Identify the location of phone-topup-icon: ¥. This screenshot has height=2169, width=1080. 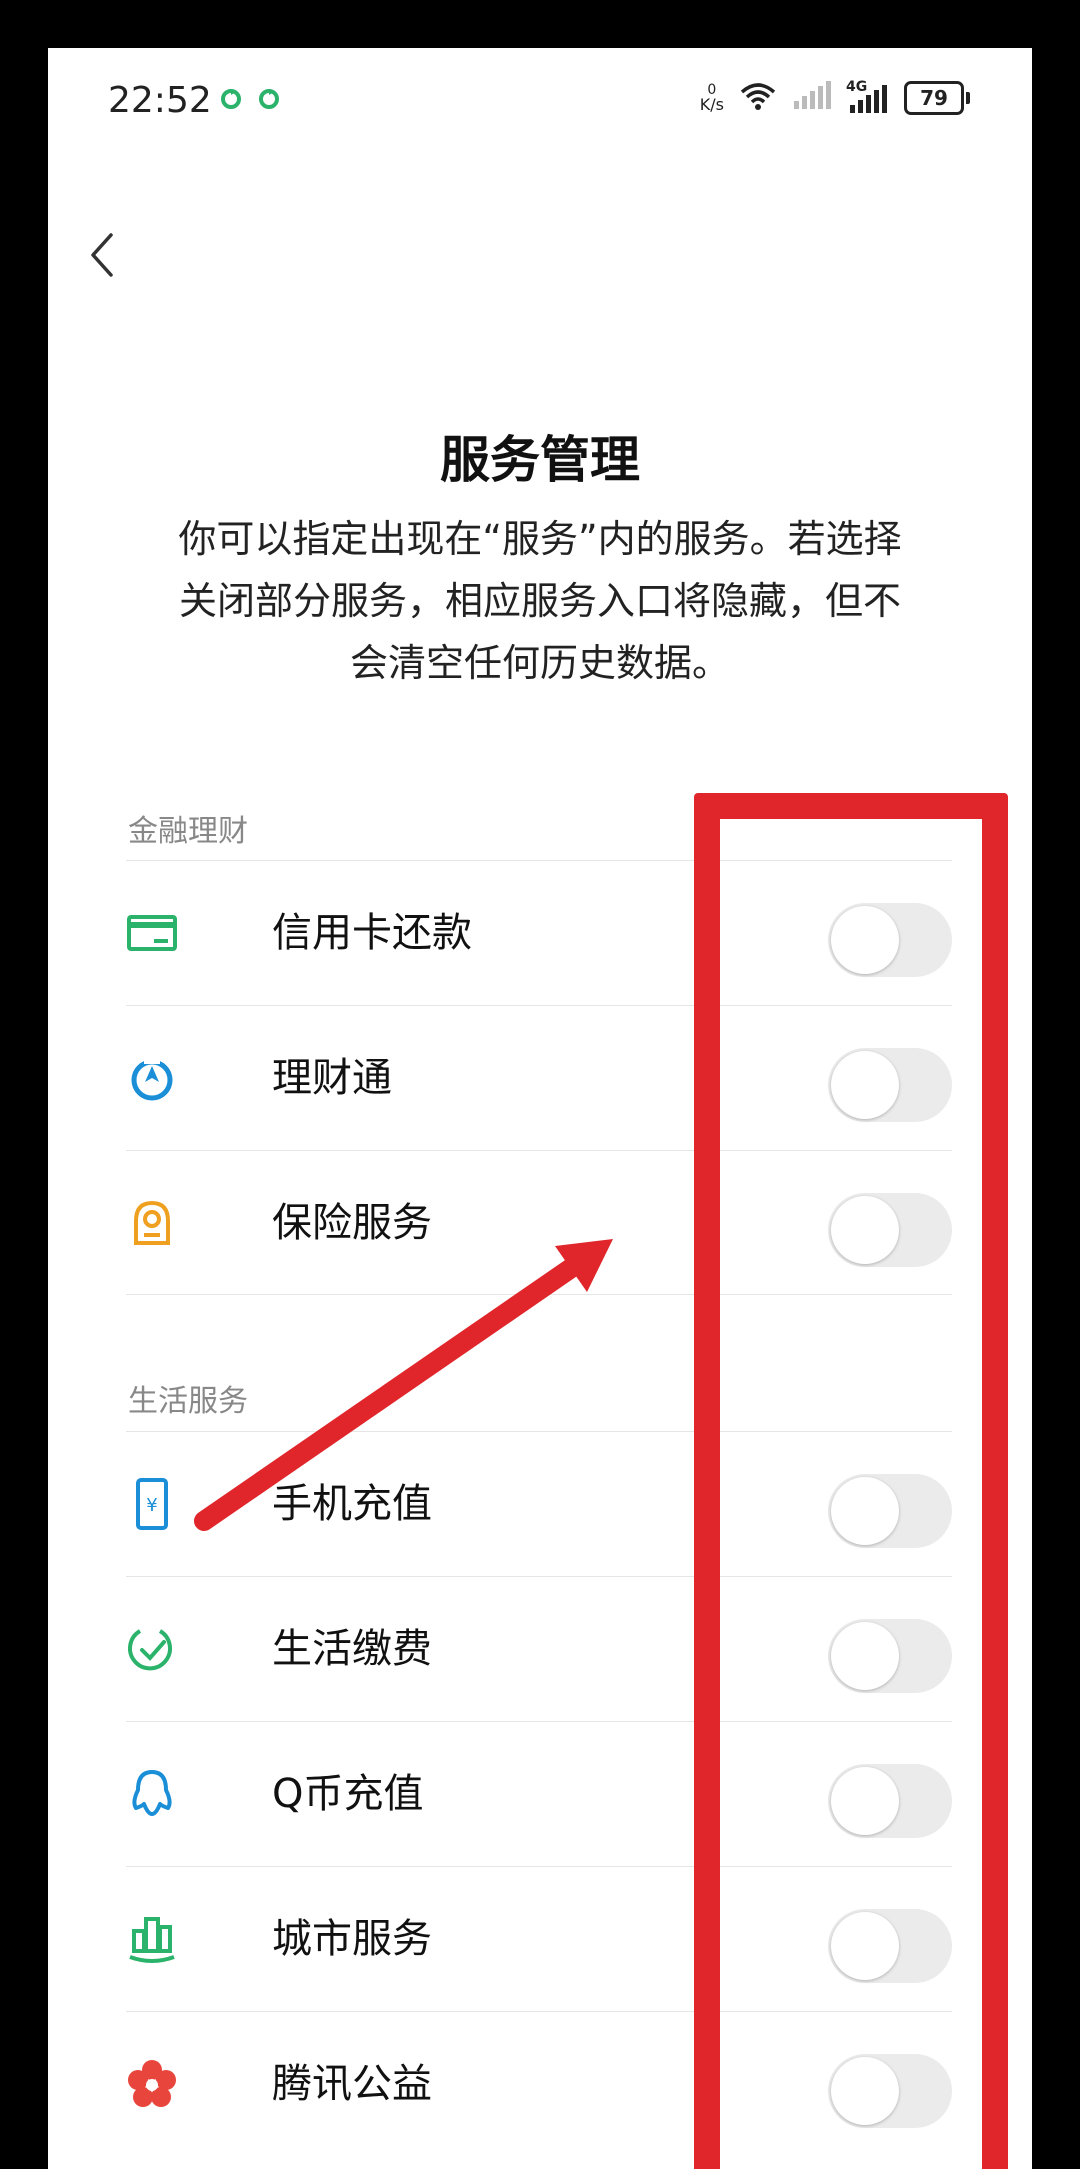
(152, 1504).